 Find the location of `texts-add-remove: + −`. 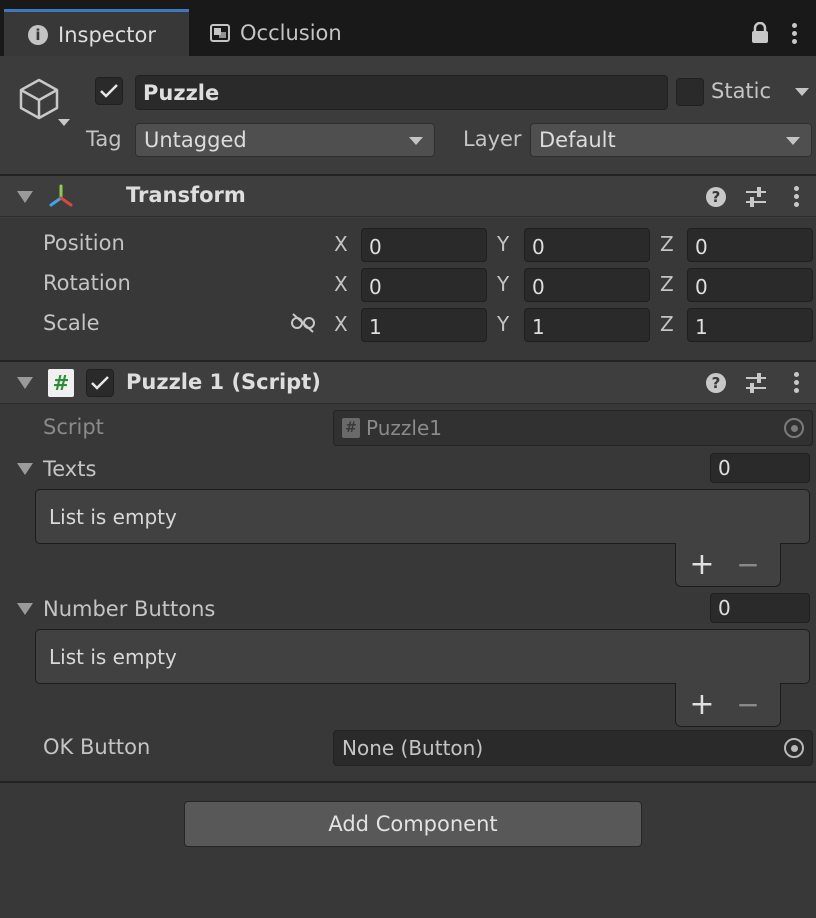

texts-add-remove: + − is located at coordinates (728, 565).